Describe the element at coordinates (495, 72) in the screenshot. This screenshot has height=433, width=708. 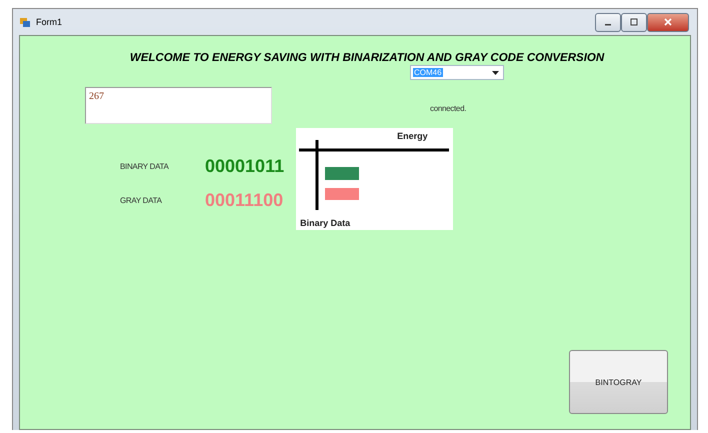
I see `caret-icon` at that location.